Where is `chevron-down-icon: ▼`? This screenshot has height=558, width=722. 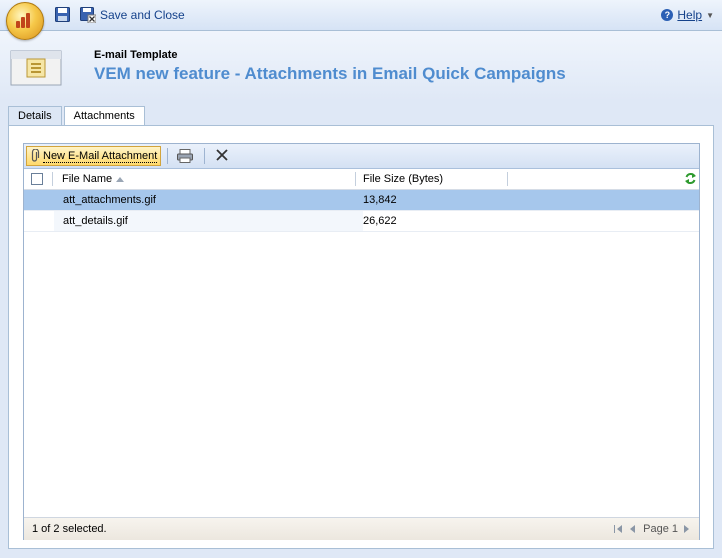
chevron-down-icon: ▼ is located at coordinates (710, 15).